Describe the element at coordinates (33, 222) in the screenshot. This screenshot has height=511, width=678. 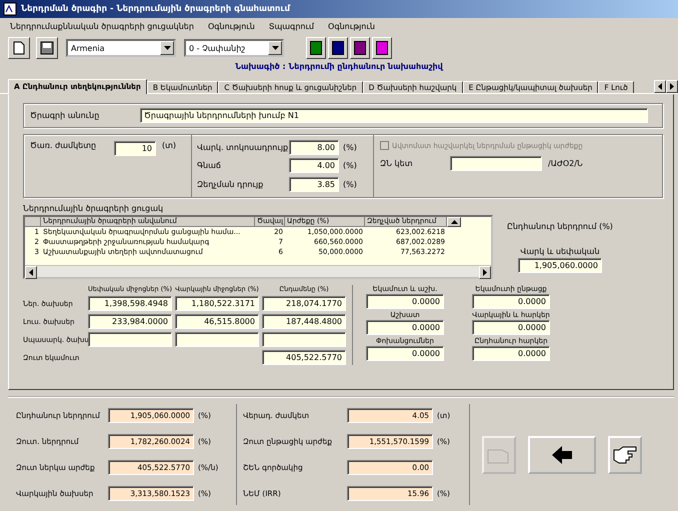
I see `header-corner` at that location.